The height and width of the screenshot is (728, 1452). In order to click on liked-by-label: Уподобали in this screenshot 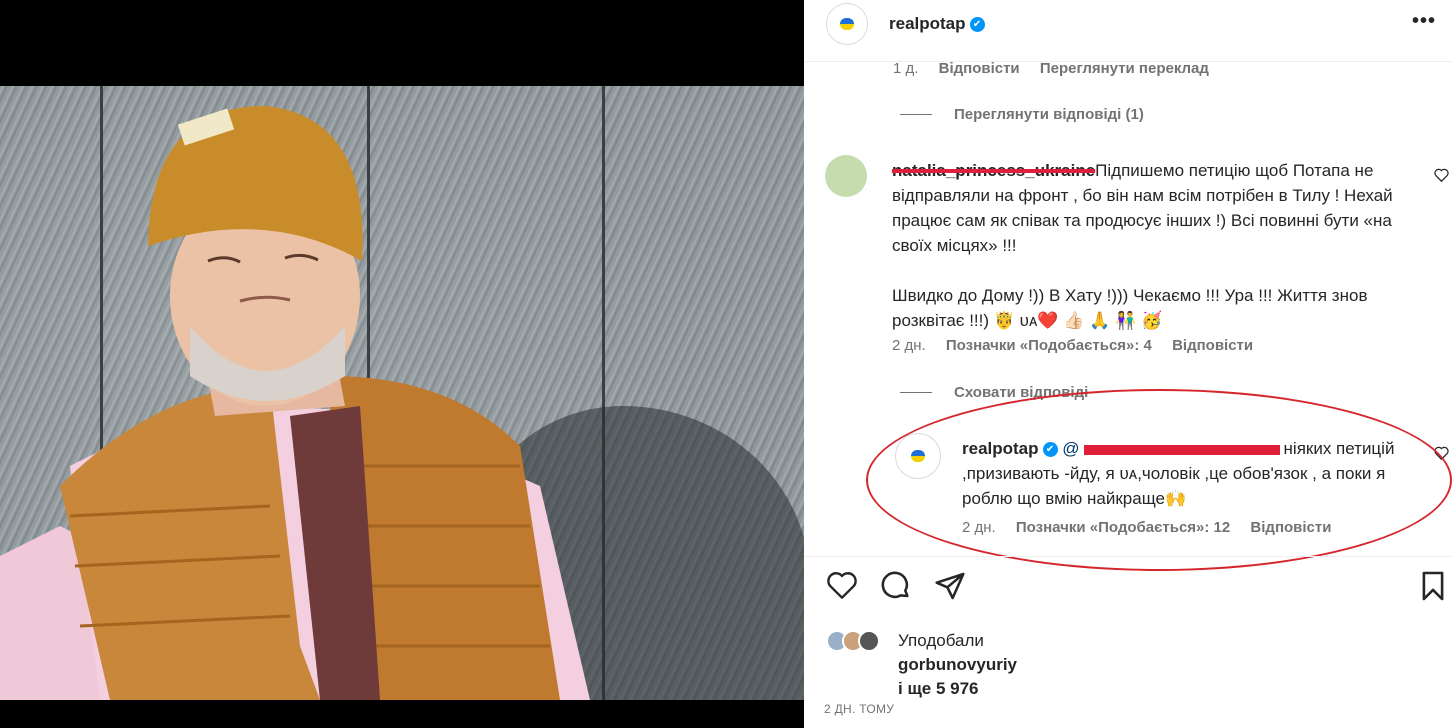, I will do `click(941, 640)`.